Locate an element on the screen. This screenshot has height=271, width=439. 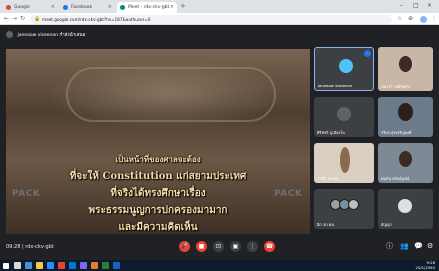
activities-icon: ⚙ is located at coordinates (430, 246).